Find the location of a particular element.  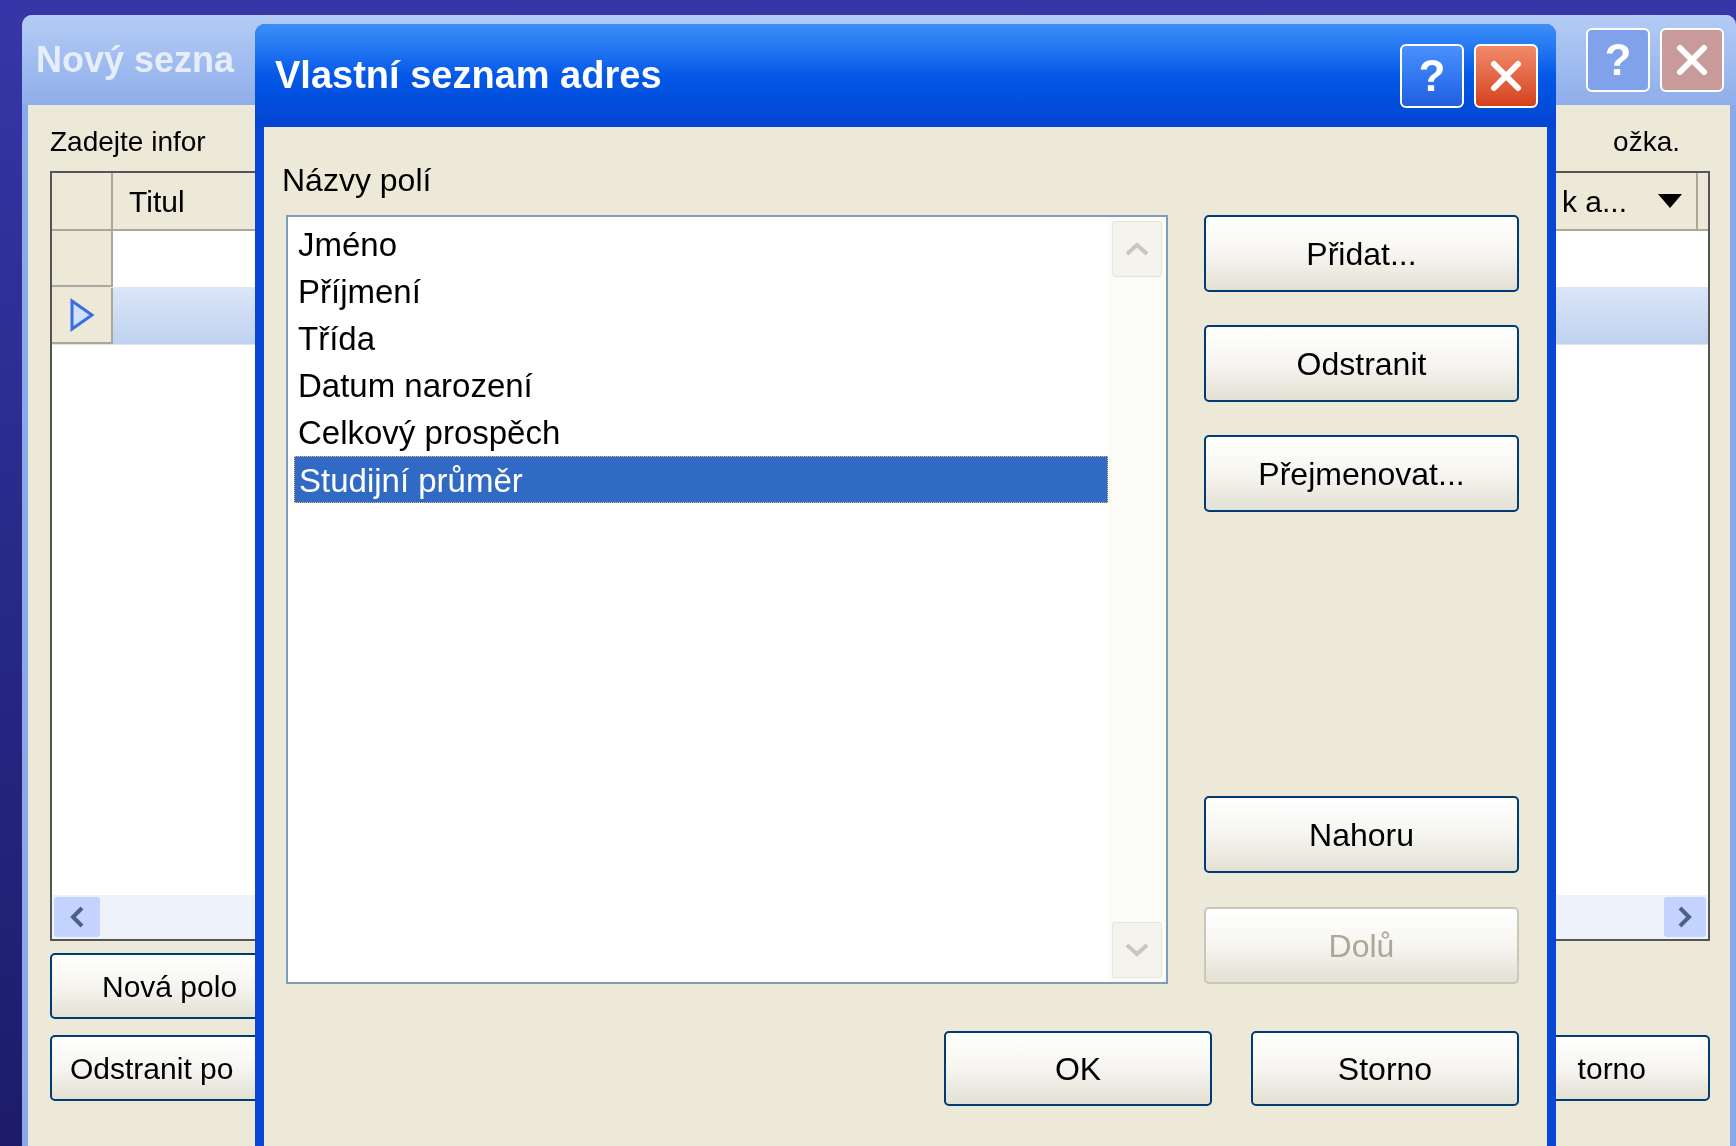

cancel-button: Storno is located at coordinates (1385, 1068).